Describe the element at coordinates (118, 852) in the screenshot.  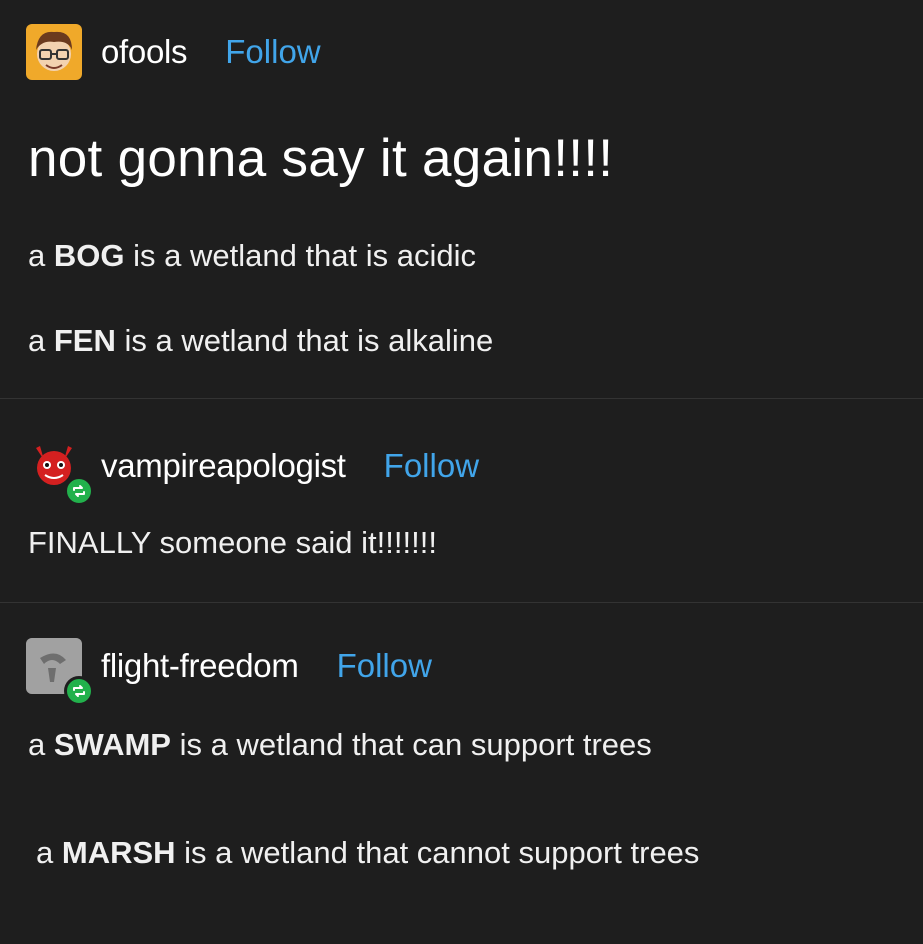
I see `line-keyword: MARSH` at that location.